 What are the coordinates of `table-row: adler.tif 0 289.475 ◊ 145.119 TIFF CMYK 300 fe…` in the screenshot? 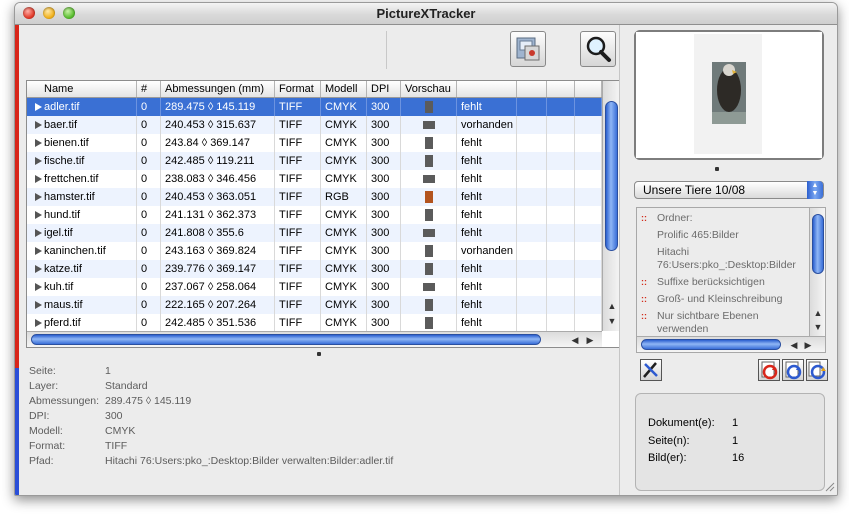 It's located at (314, 107).